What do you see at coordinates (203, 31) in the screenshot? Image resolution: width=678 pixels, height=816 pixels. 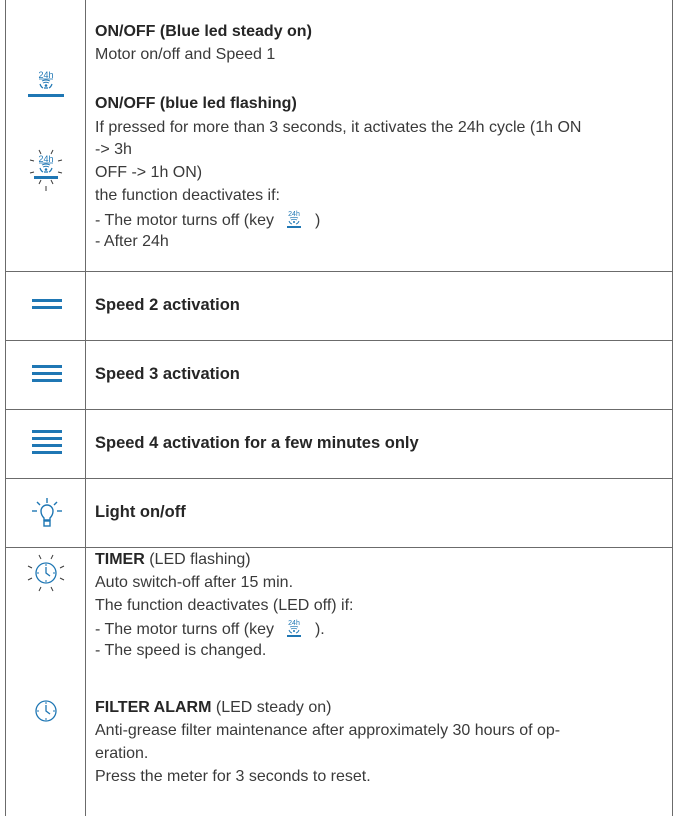 I see `onoff-steady-title: ON/OFF (Blue led steady on)` at bounding box center [203, 31].